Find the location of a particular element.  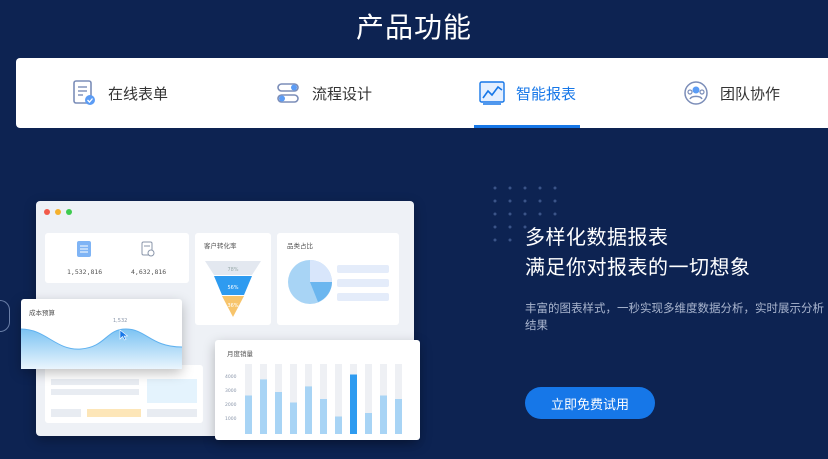

feature-heading-line2: 满足你对报表的一切想象 is located at coordinates (638, 267).